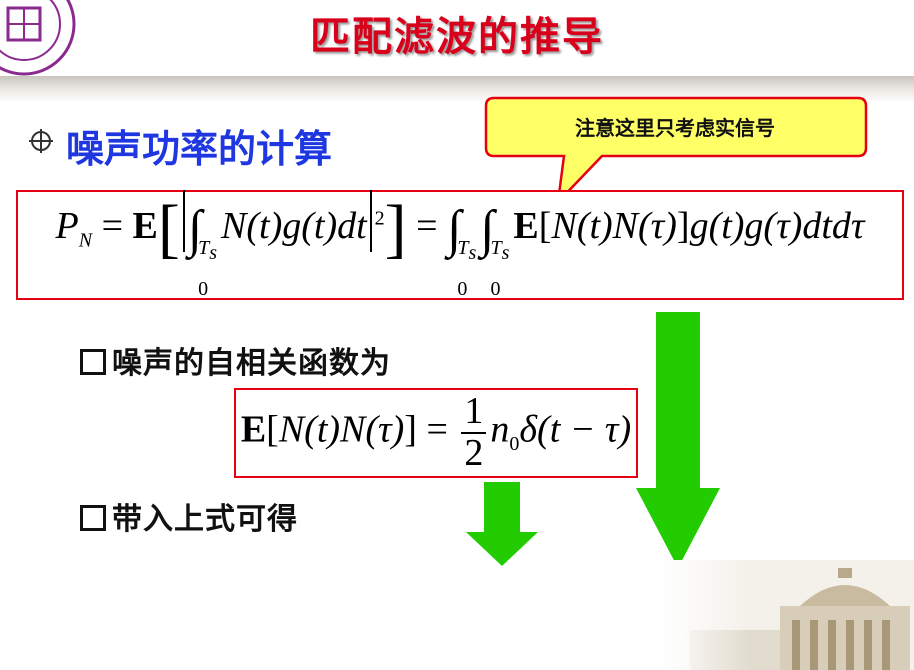  I want to click on autocorrelation-formula: E[N(t)N(τ)] = 1 2 n0δ(t − τ), so click(436, 433).